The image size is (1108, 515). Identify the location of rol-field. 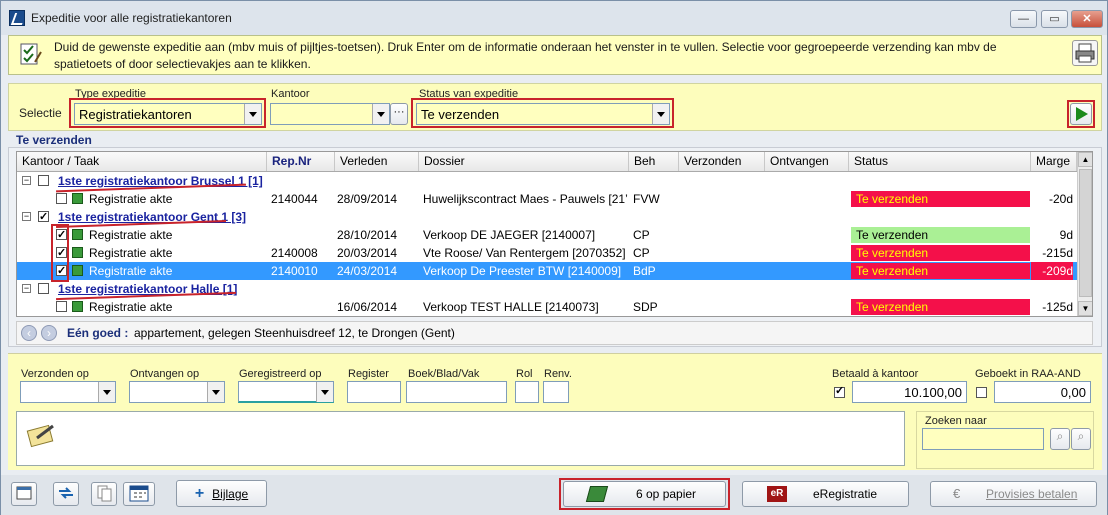
(527, 392).